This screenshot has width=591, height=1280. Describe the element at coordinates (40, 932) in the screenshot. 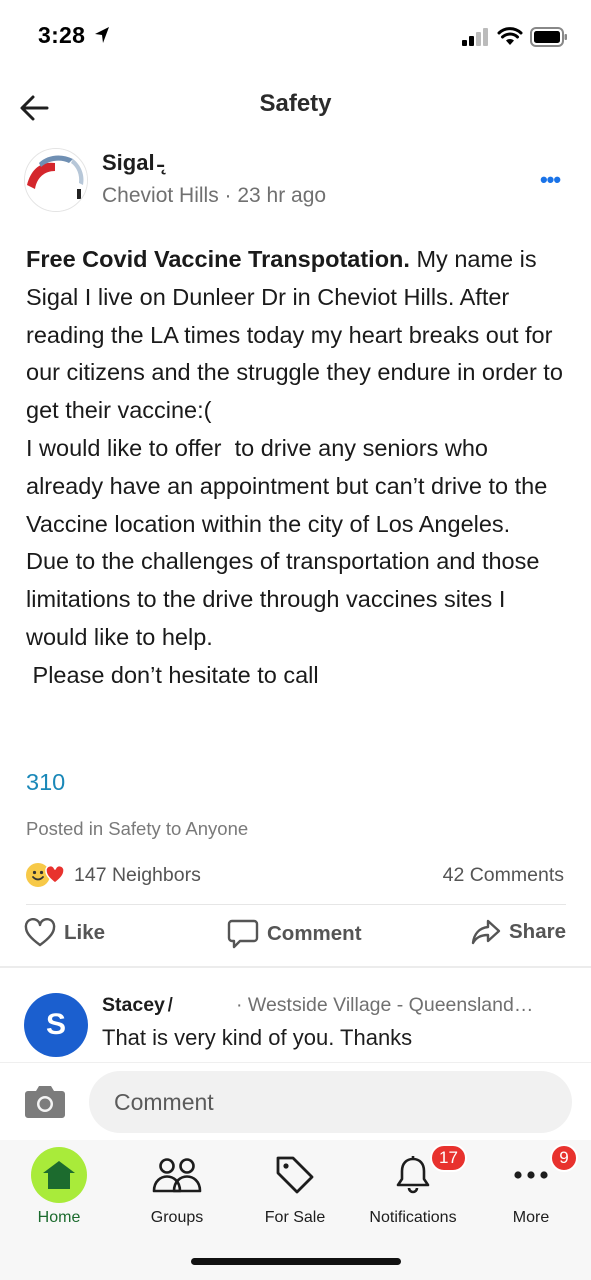

I see `heart-outline-icon` at that location.